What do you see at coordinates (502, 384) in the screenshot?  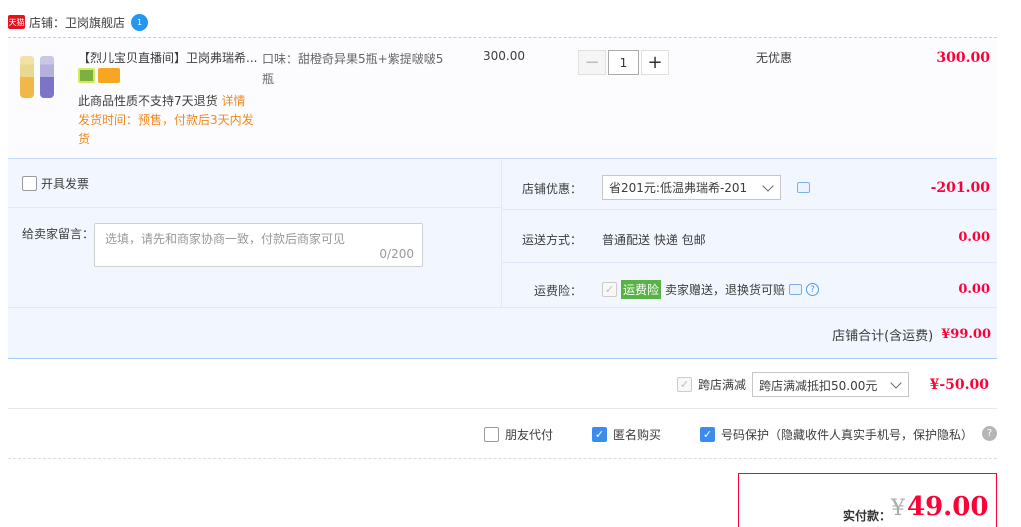 I see `cross-store-discount: ✓ 跨店满减 跨店满减抵扣50.00元 ¥-50.00` at bounding box center [502, 384].